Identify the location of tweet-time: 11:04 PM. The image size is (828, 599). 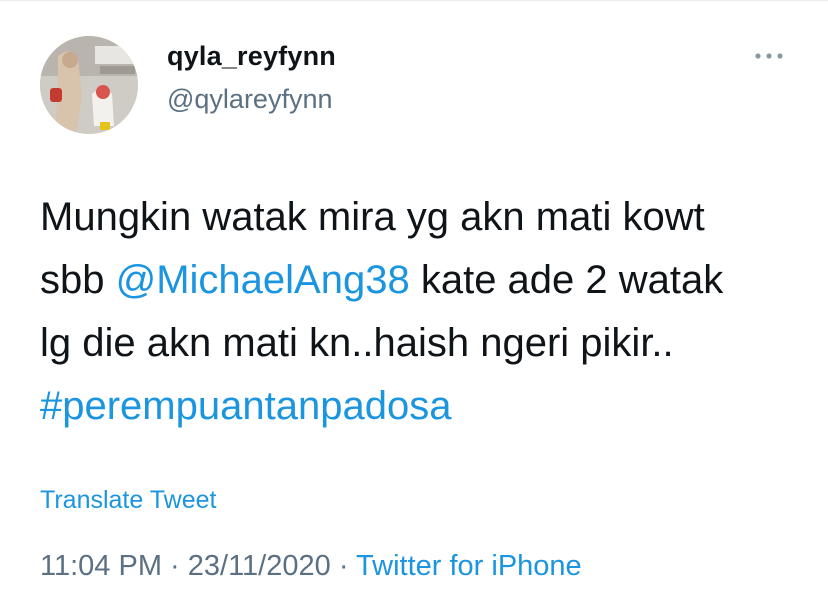
(101, 566).